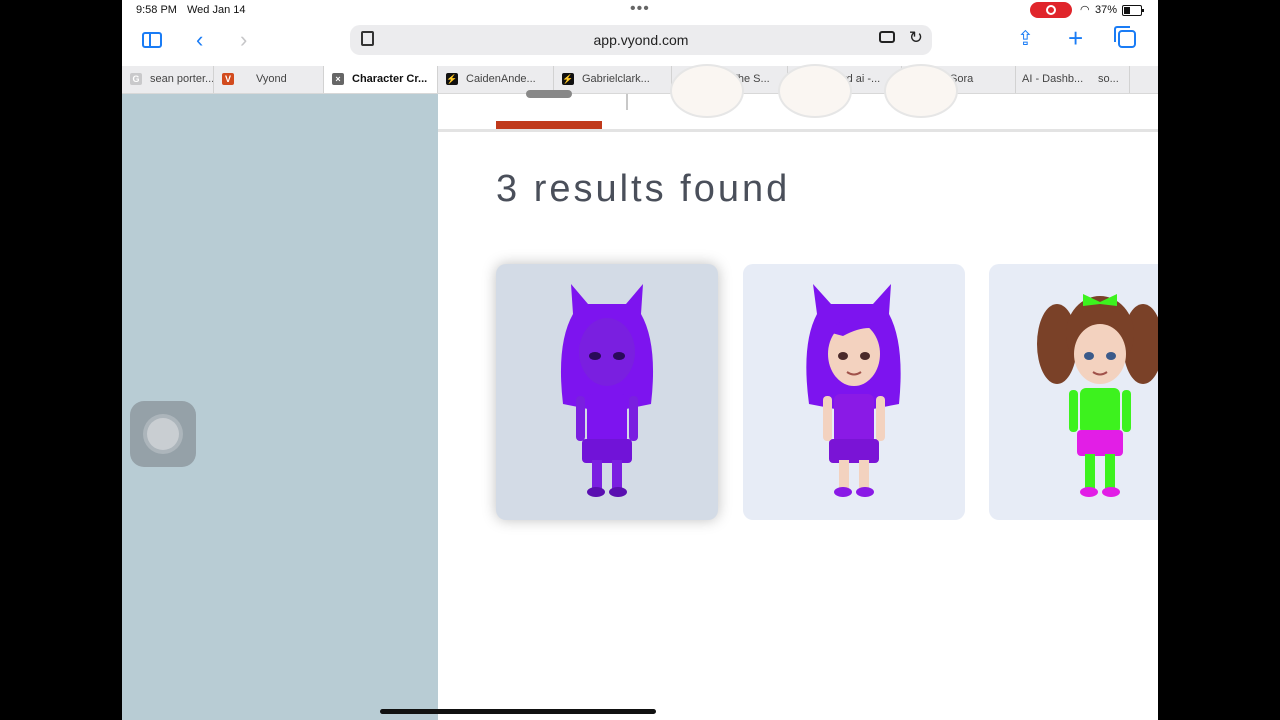 The width and height of the screenshot is (1280, 720). Describe the element at coordinates (518, 711) in the screenshot. I see `home-indicator` at that location.